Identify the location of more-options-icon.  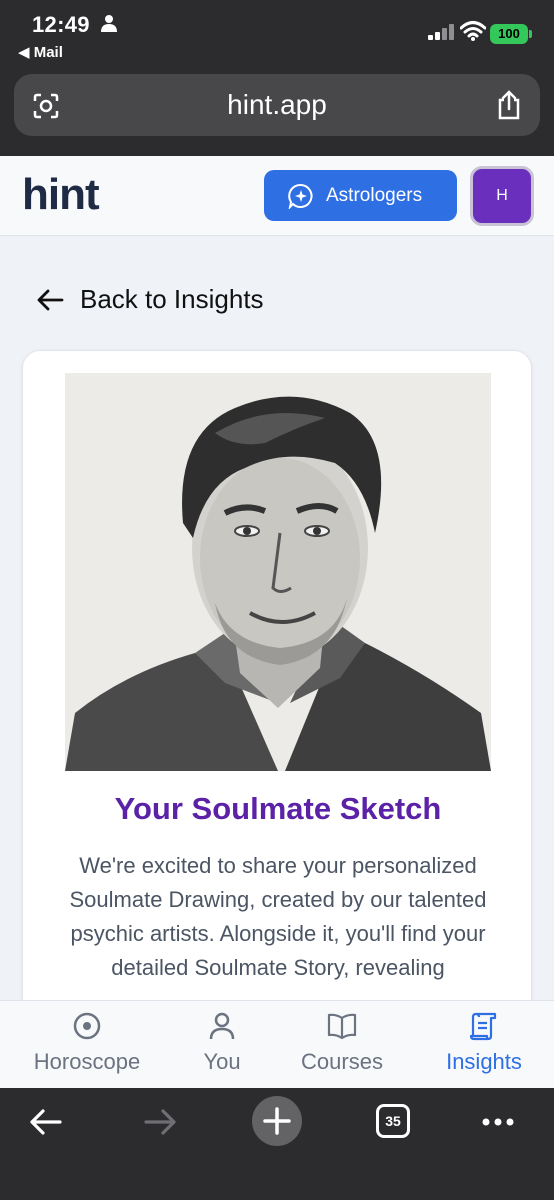
(498, 1122).